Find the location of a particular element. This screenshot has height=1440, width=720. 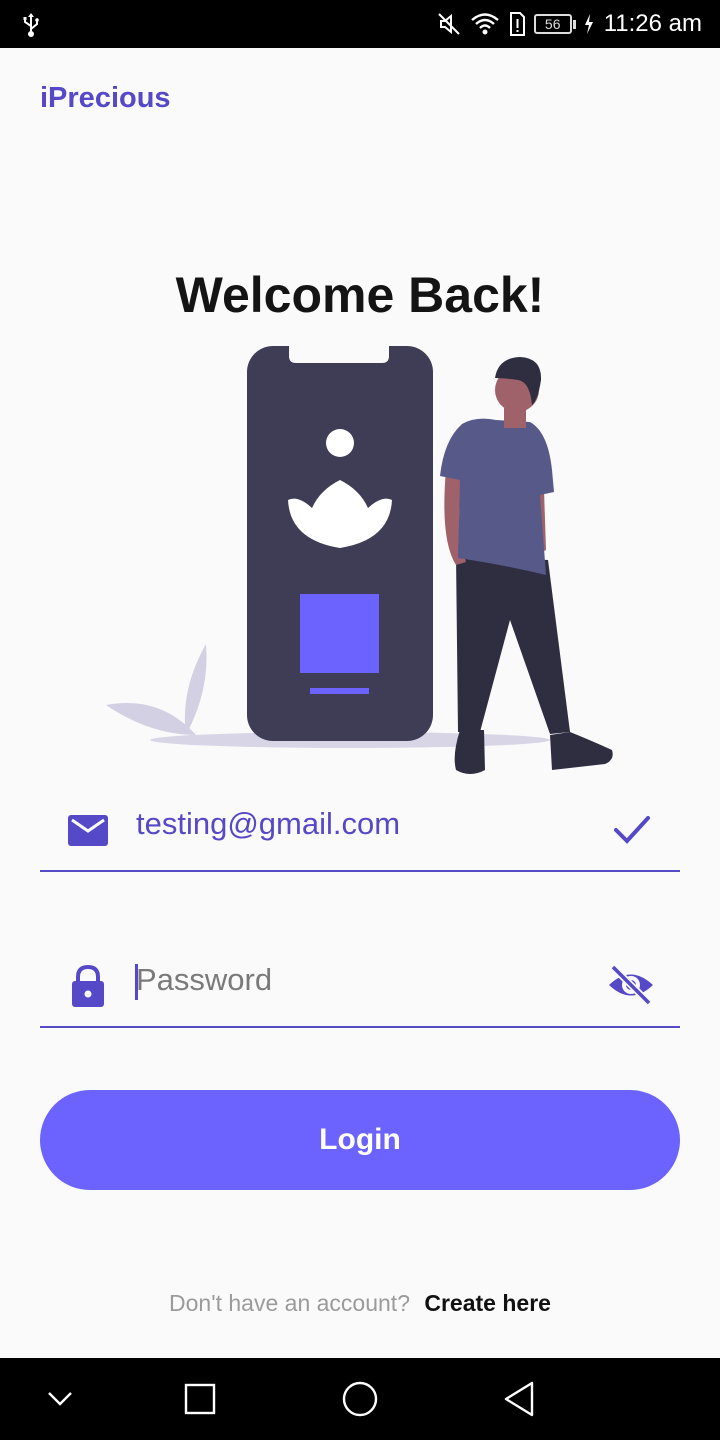

status-bar: 56 11:26 am is located at coordinates (360, 24).